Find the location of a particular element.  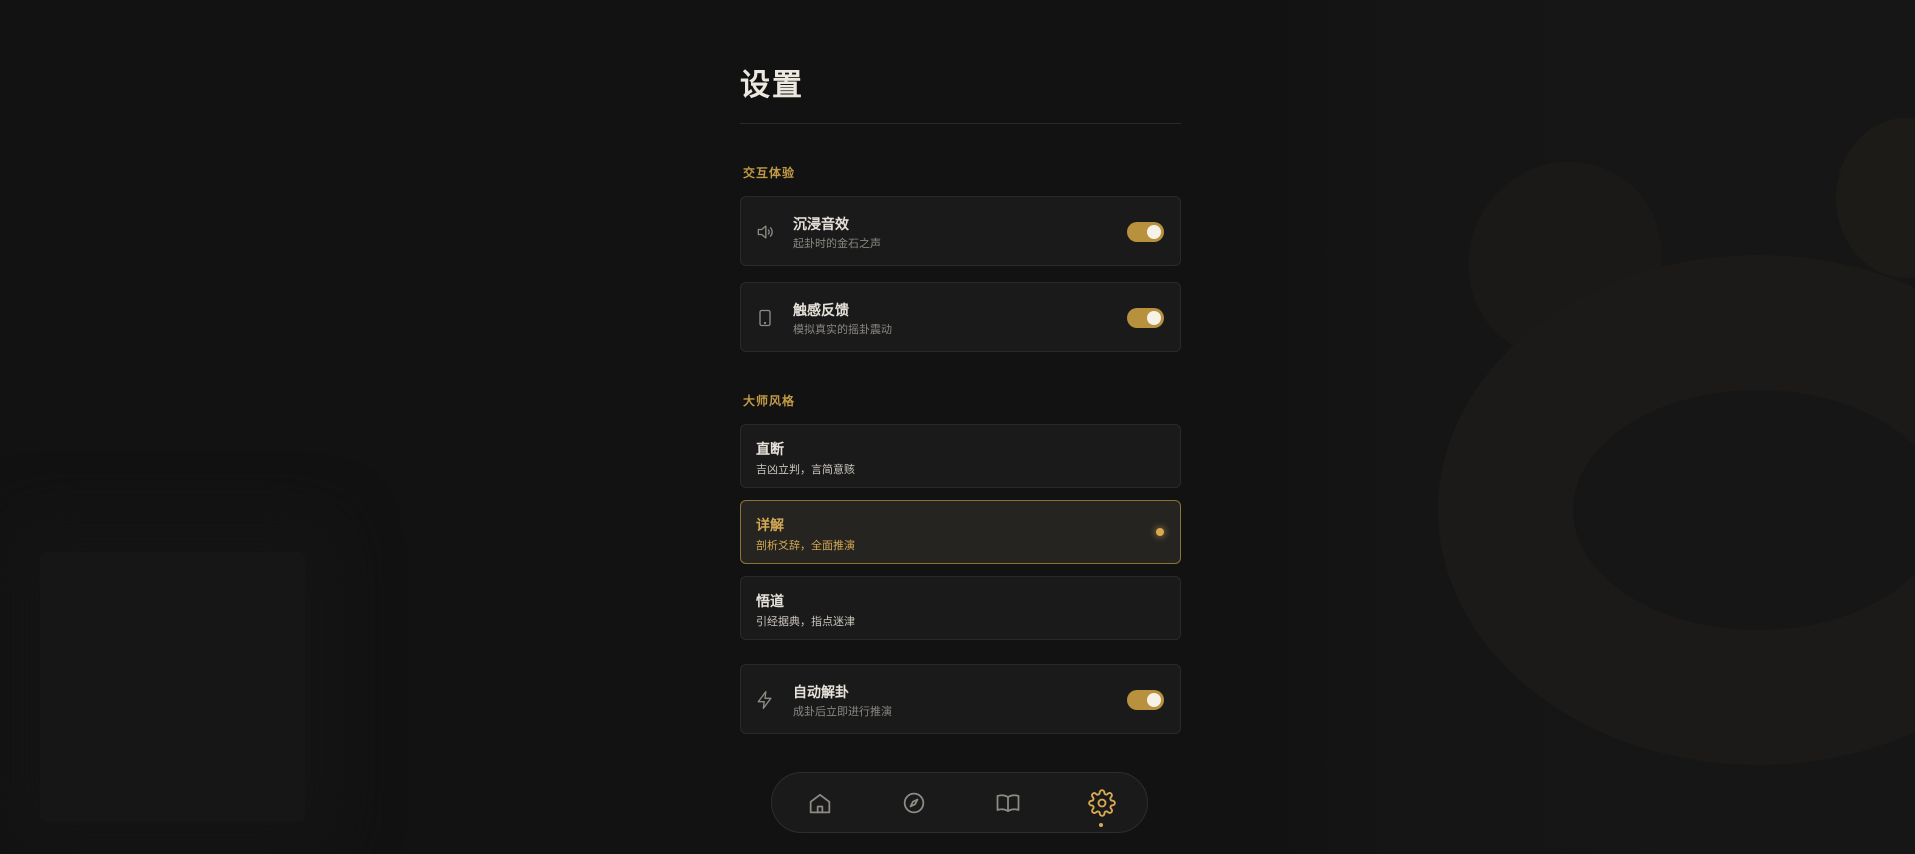

style-title: 悟道 is located at coordinates (770, 602).